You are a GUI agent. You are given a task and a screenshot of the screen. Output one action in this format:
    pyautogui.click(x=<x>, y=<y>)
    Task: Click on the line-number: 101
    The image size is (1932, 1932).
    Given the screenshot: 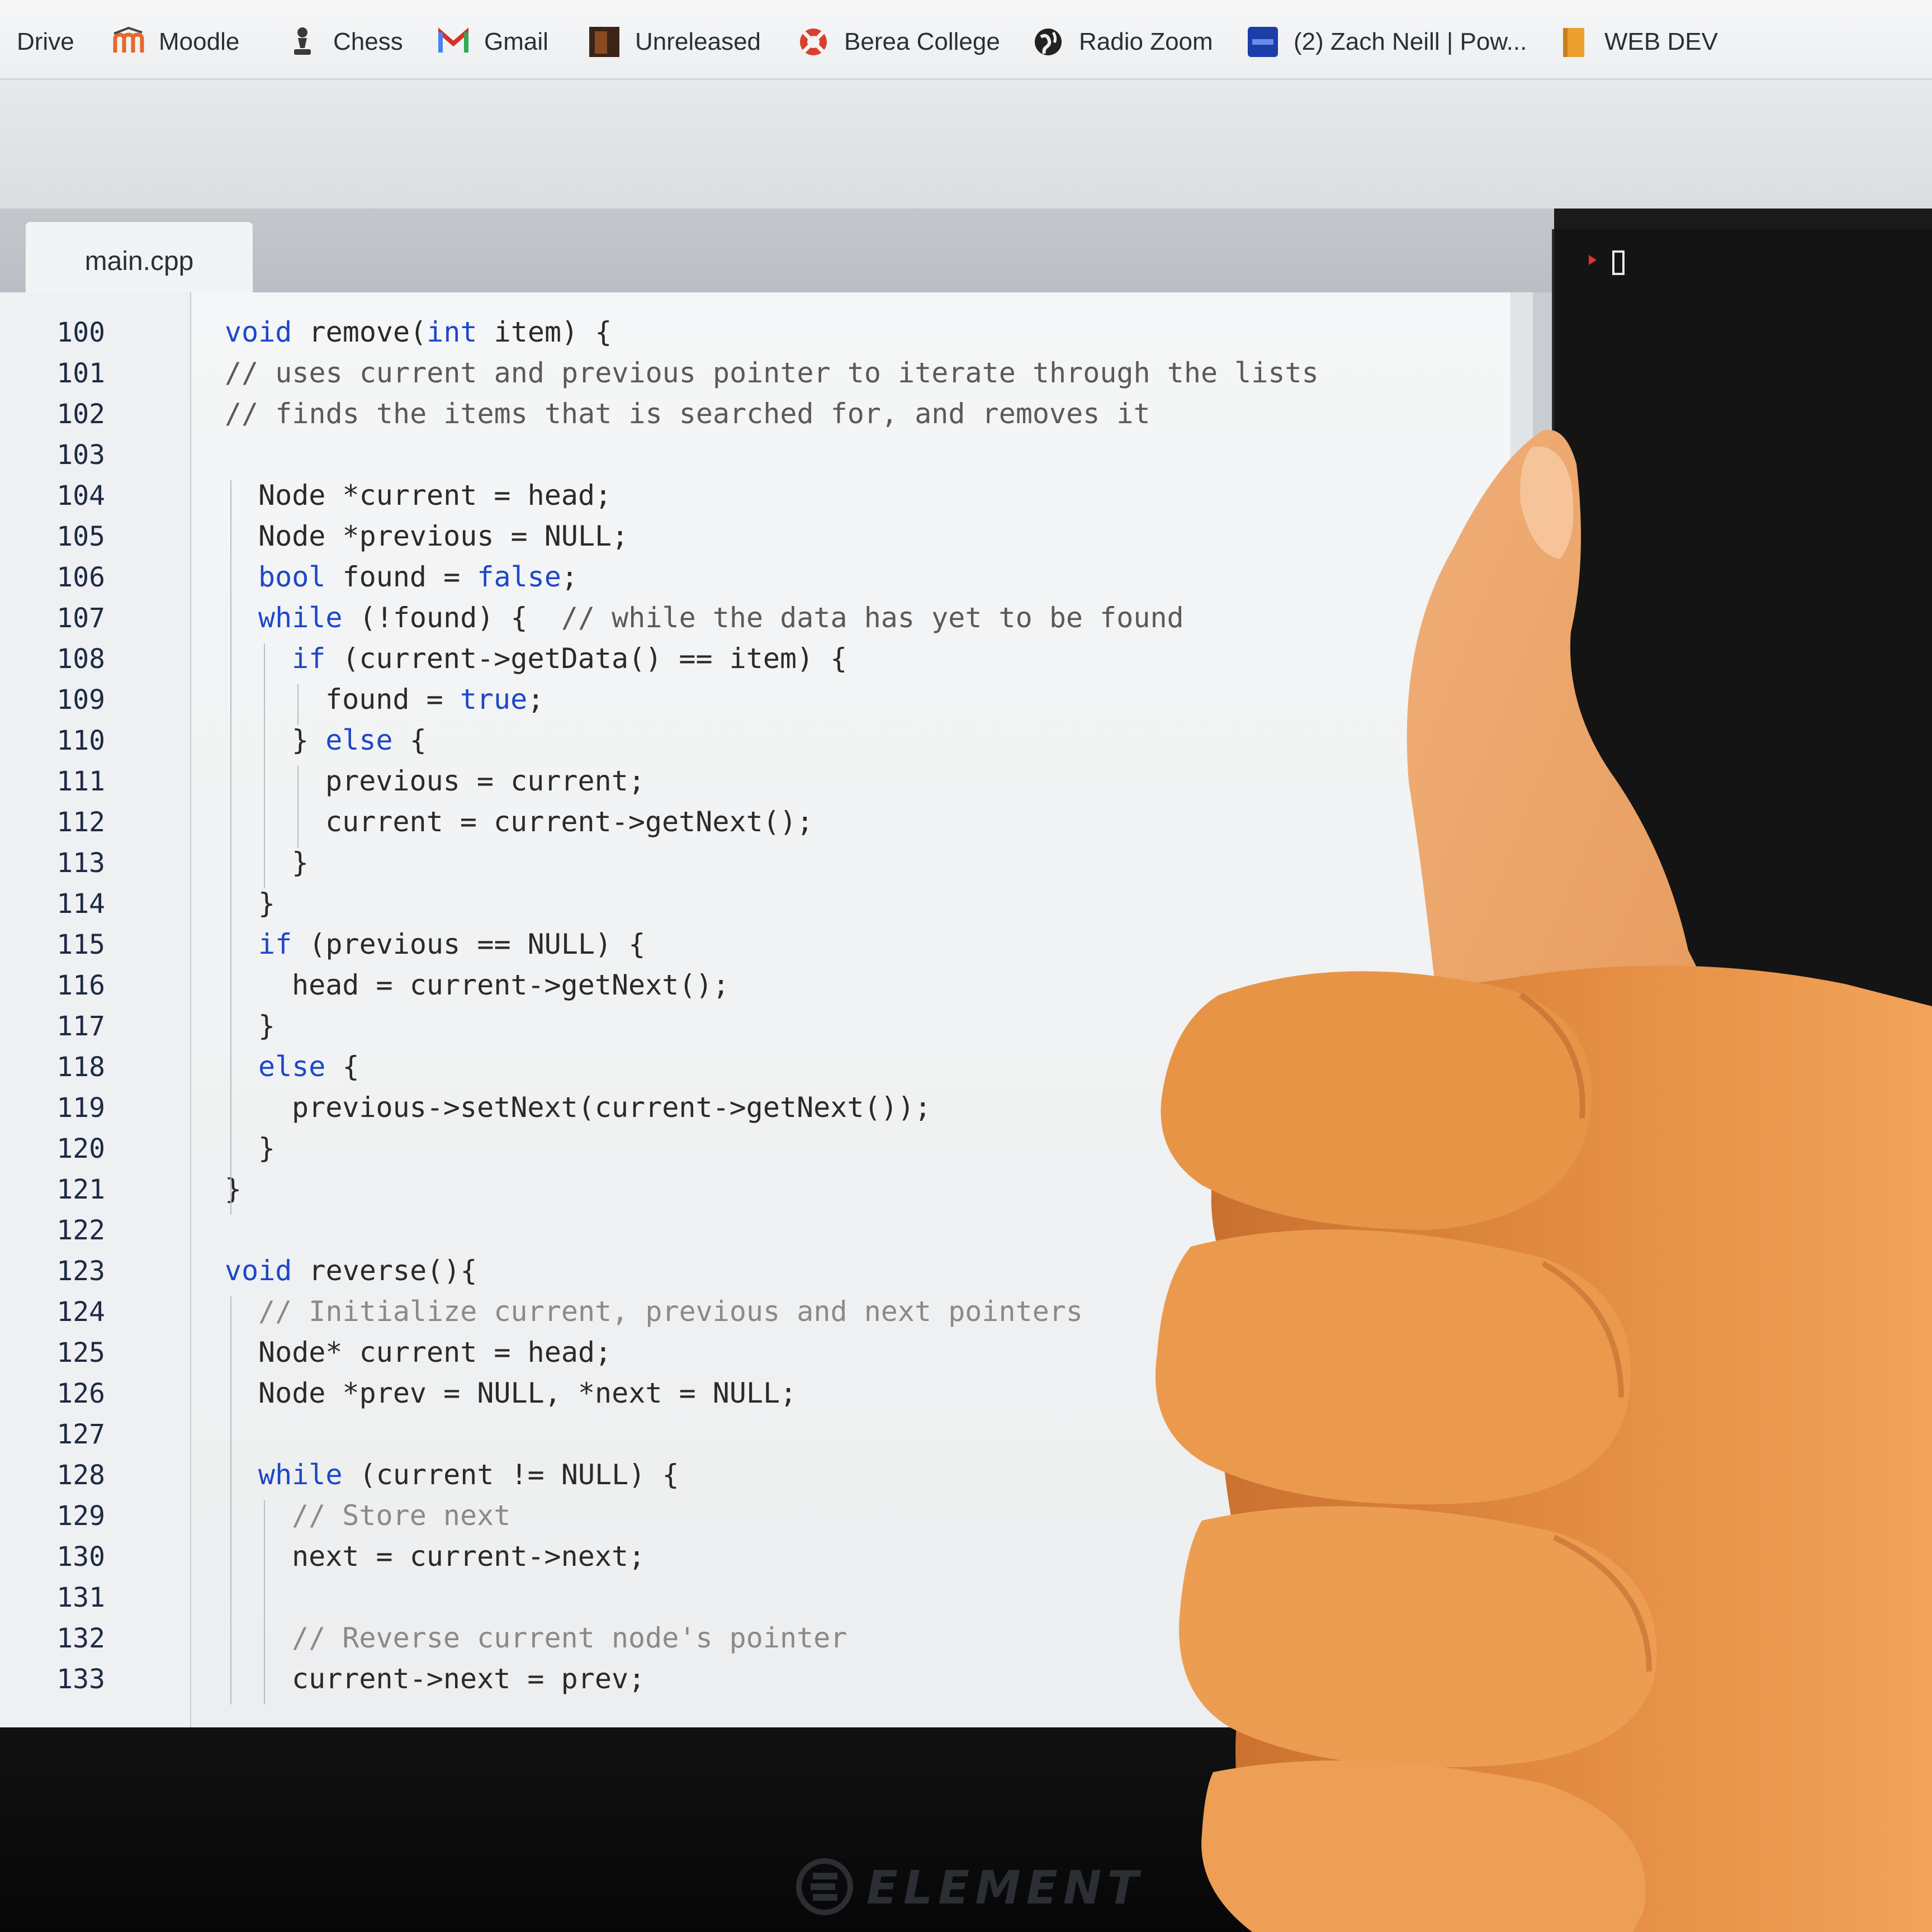 What is the action you would take?
    pyautogui.click(x=80, y=373)
    